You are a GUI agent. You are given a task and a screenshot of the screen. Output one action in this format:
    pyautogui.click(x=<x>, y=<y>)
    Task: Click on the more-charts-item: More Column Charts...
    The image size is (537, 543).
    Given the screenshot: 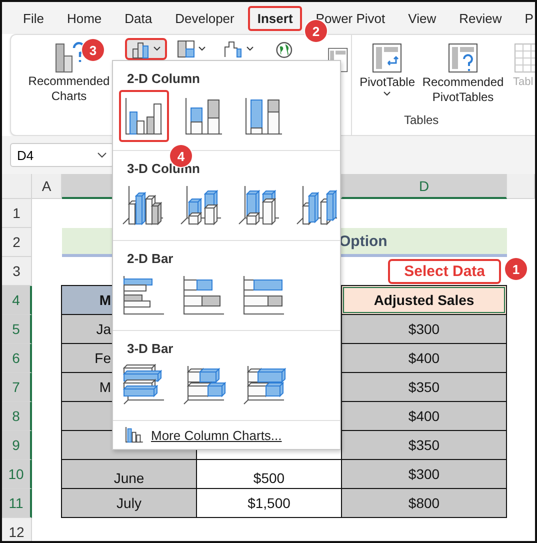 What is the action you would take?
    pyautogui.click(x=203, y=435)
    